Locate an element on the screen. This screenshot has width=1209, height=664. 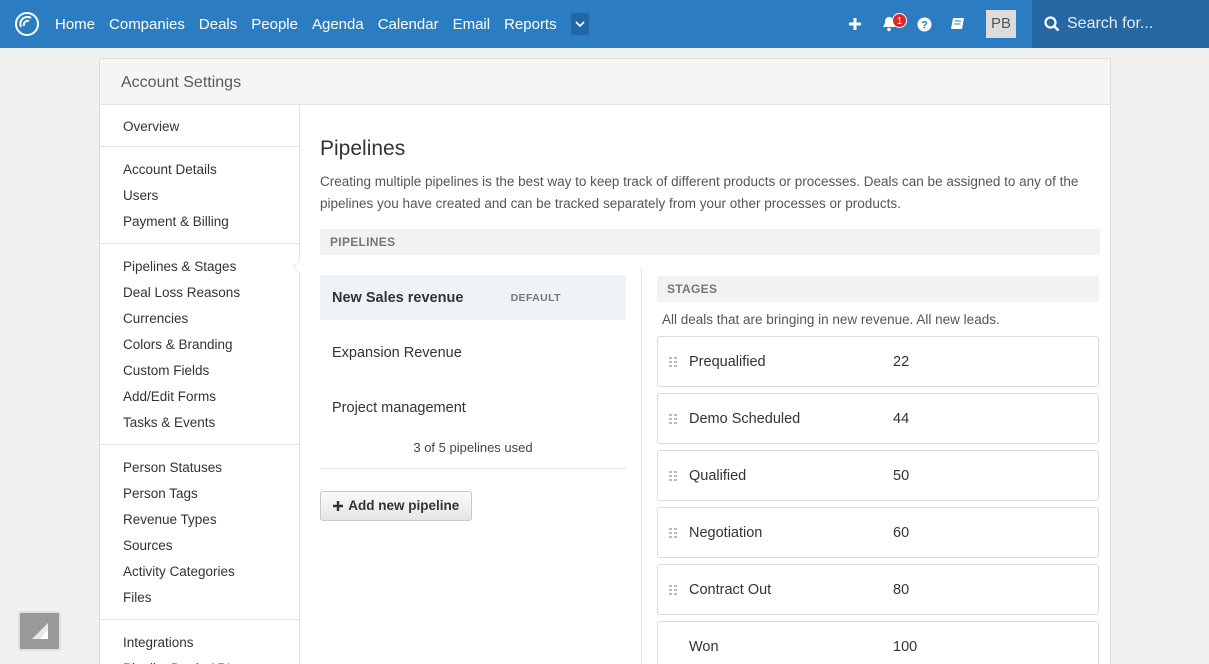
pipeline-item-project-management: Project management is located at coordinates (473, 407).